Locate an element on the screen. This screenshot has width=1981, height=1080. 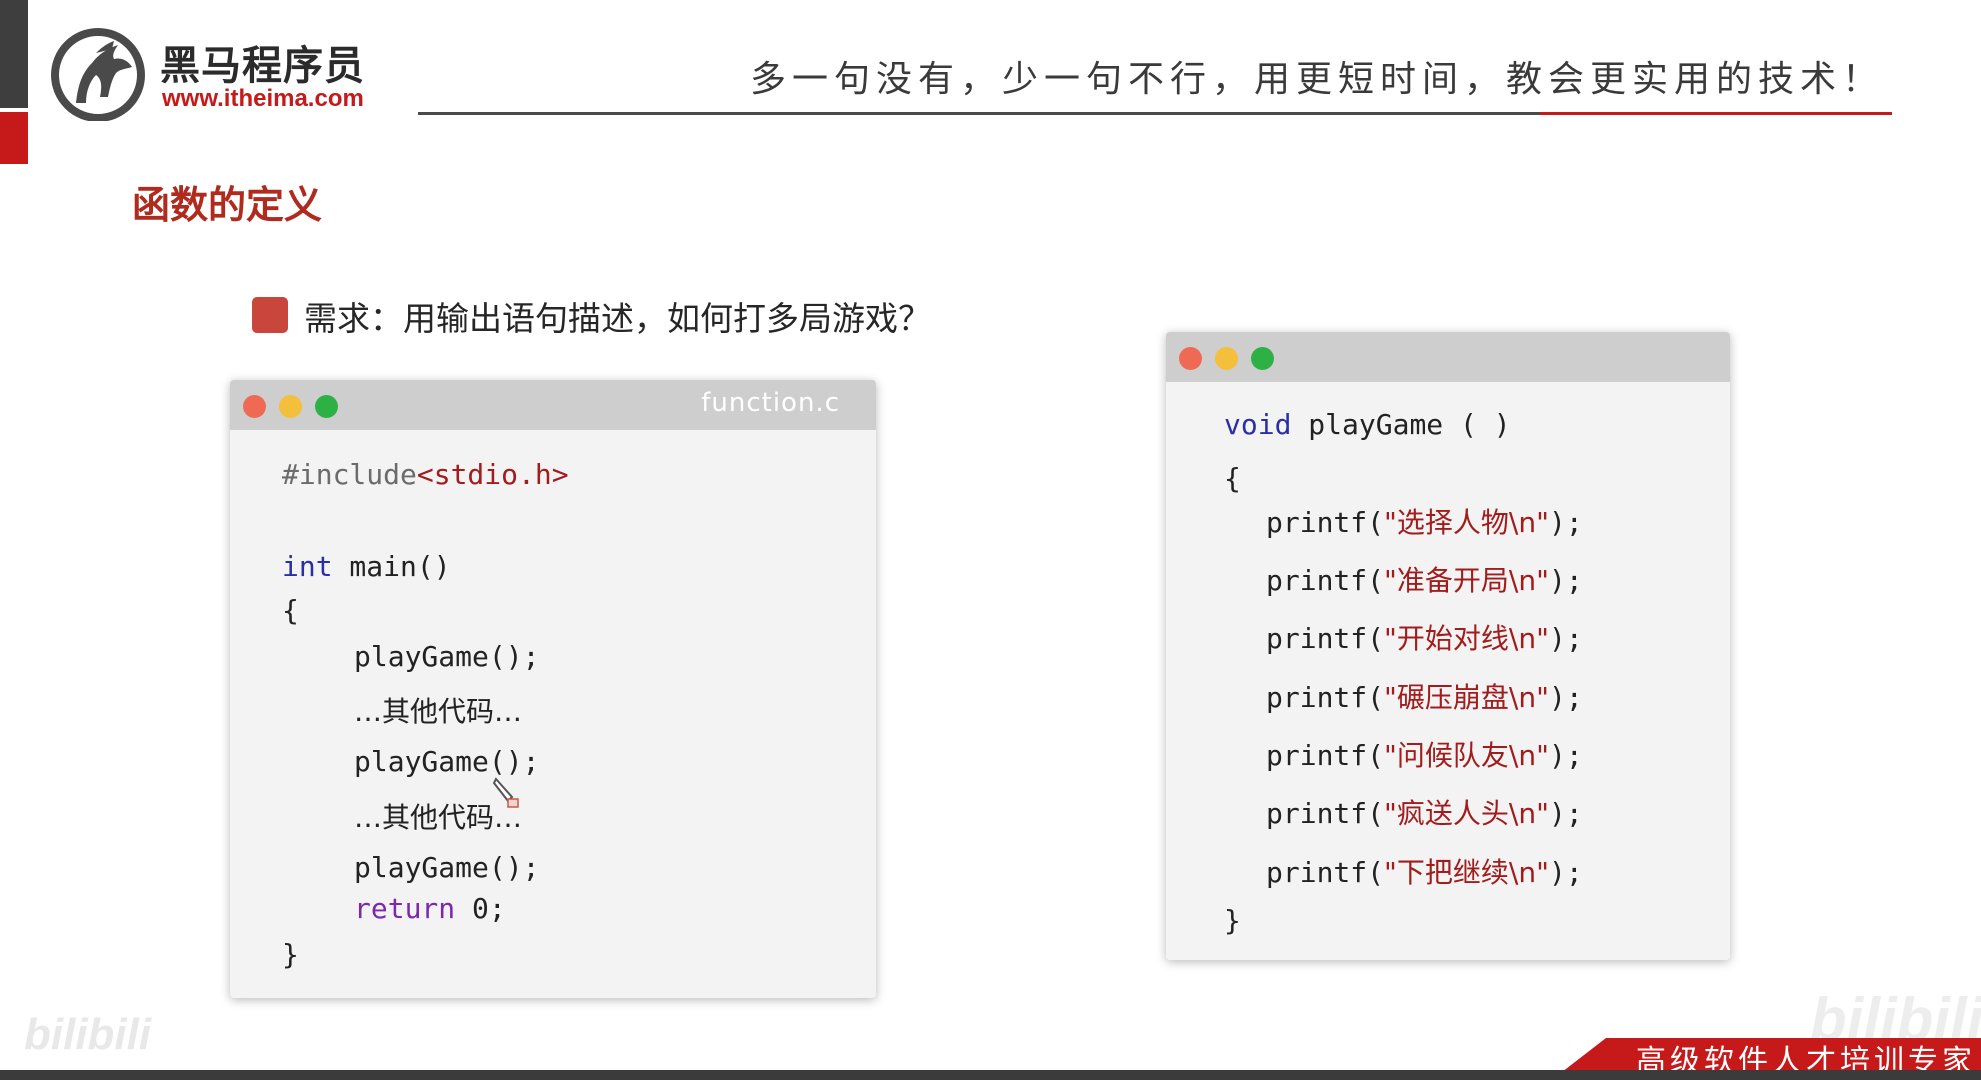
code-line-printf-6: printf("疯送人头\n"); is located at coordinates (1424, 812).